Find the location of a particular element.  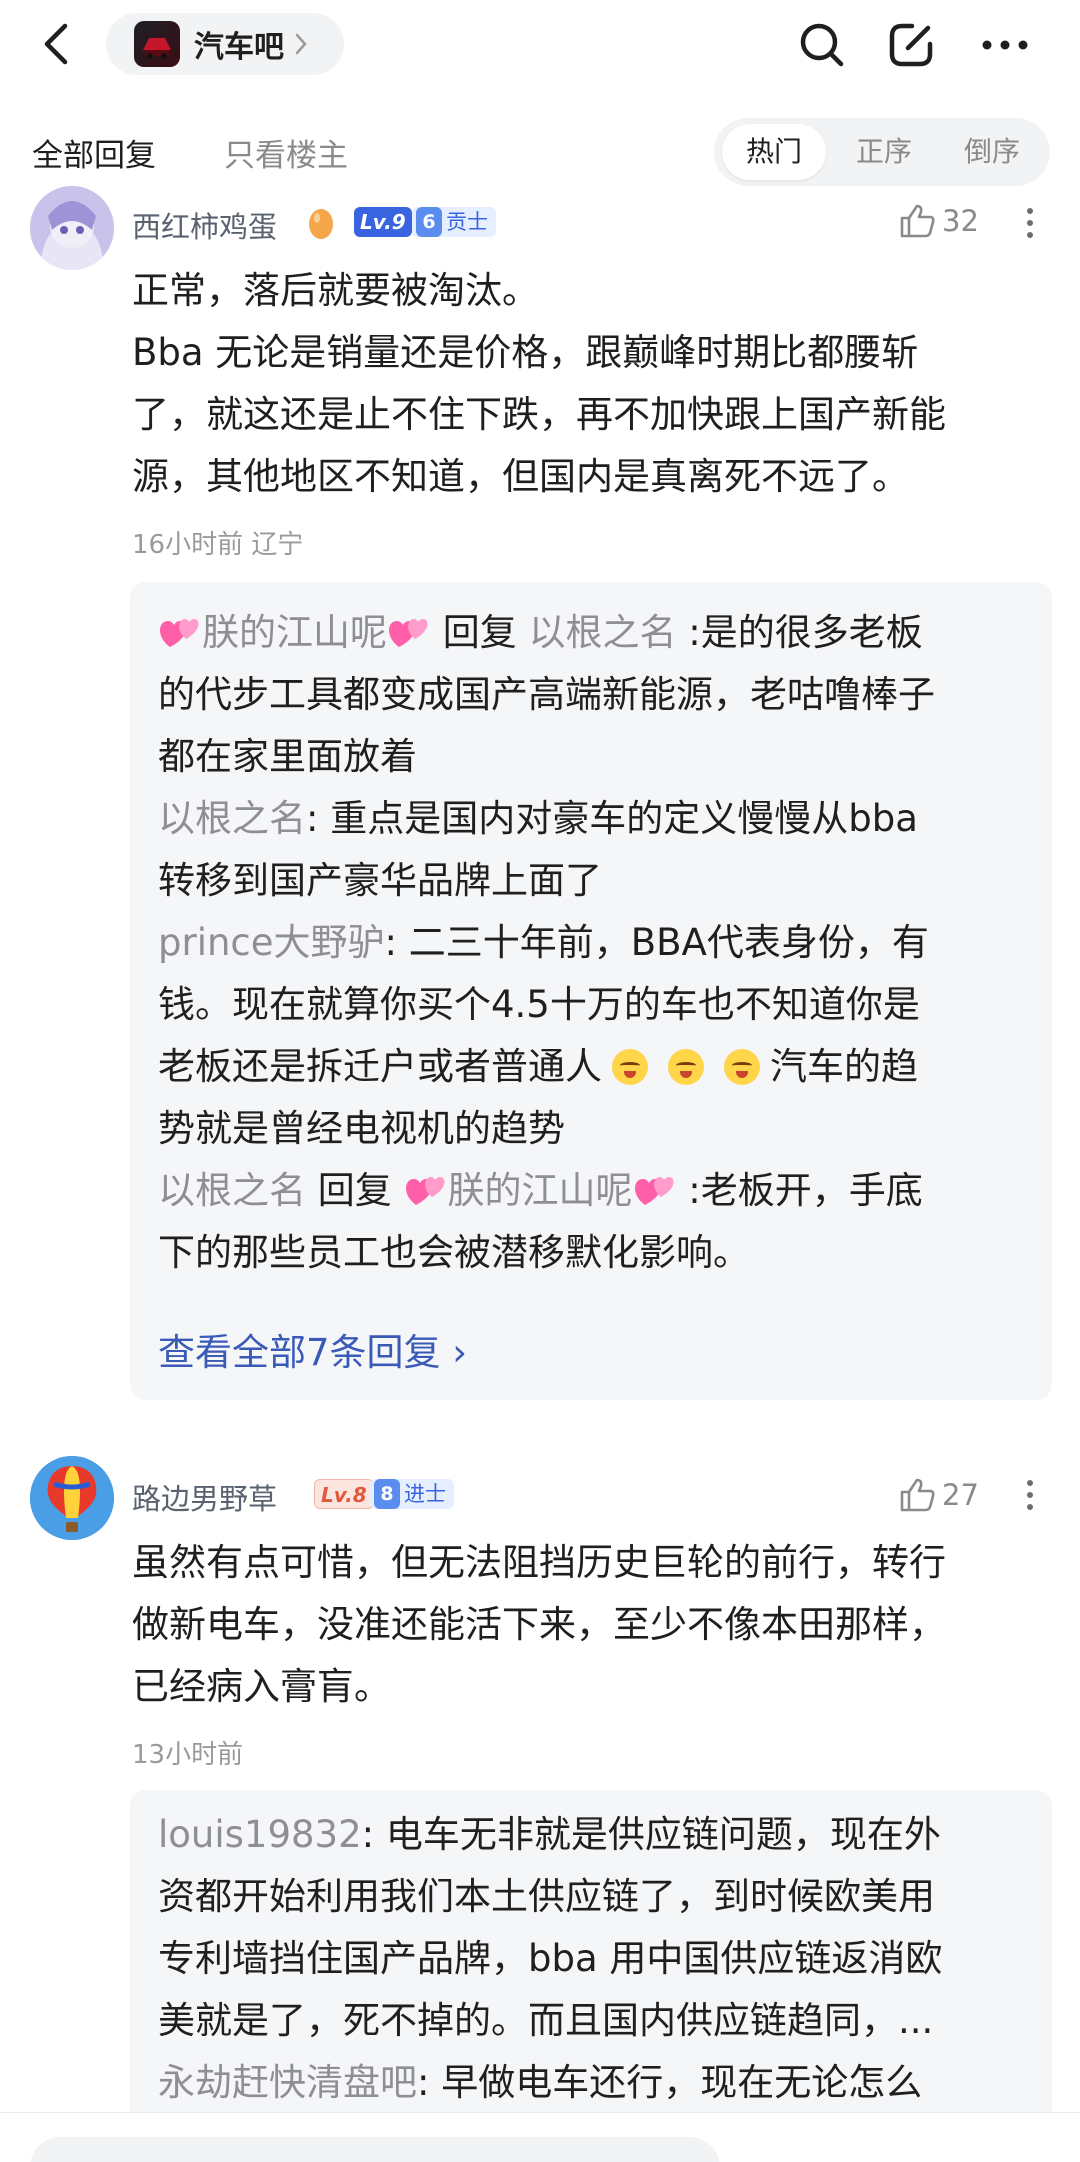

egg-icon is located at coordinates (321, 224).